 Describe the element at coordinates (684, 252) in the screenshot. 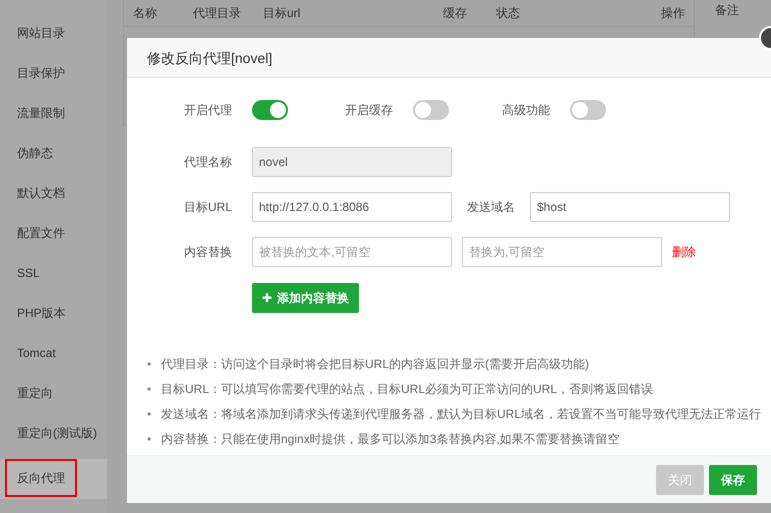

I see `delete-link: 删除` at that location.